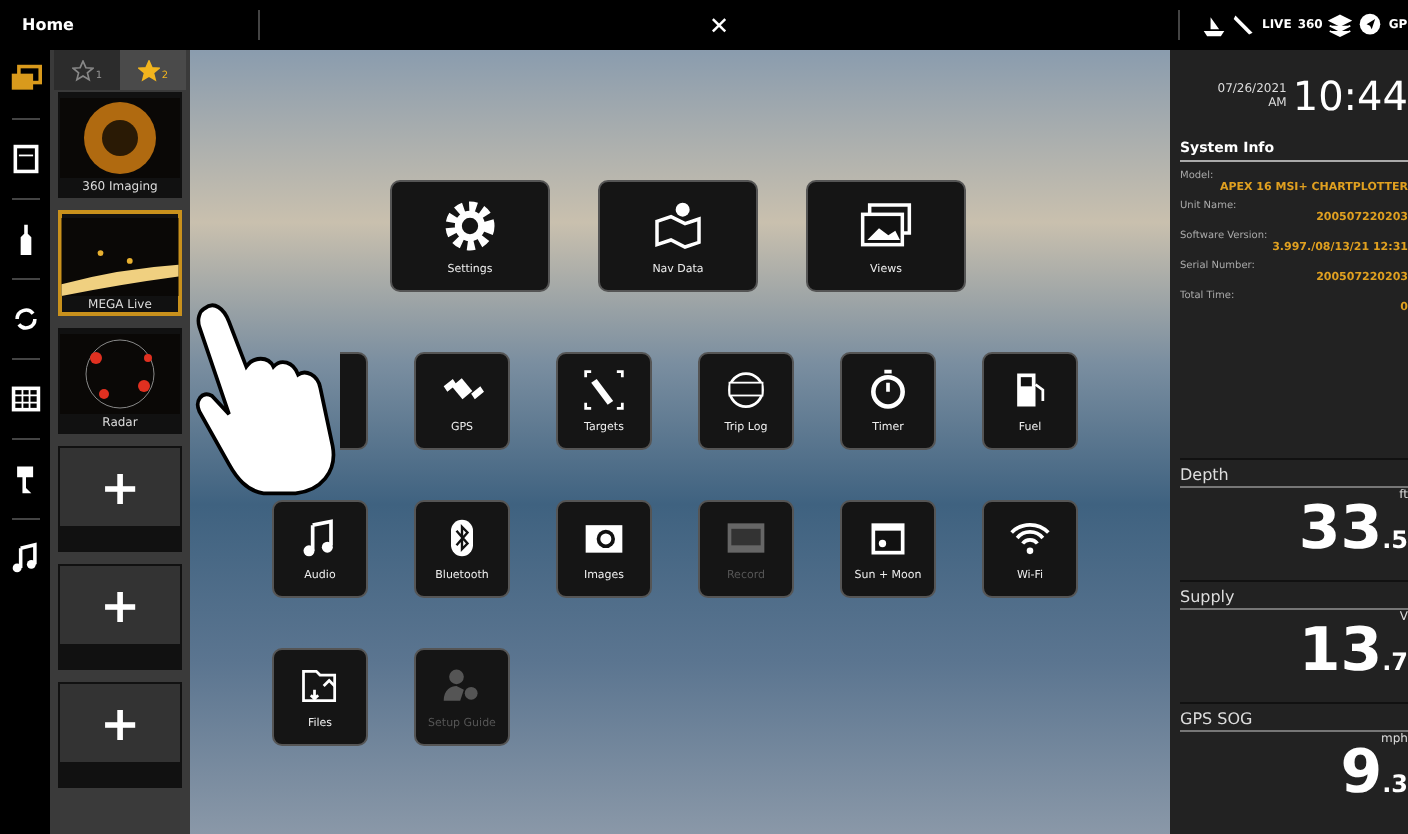 The width and height of the screenshot is (1408, 834). Describe the element at coordinates (1350, 95) in the screenshot. I see `clock-time: 10:44` at that location.